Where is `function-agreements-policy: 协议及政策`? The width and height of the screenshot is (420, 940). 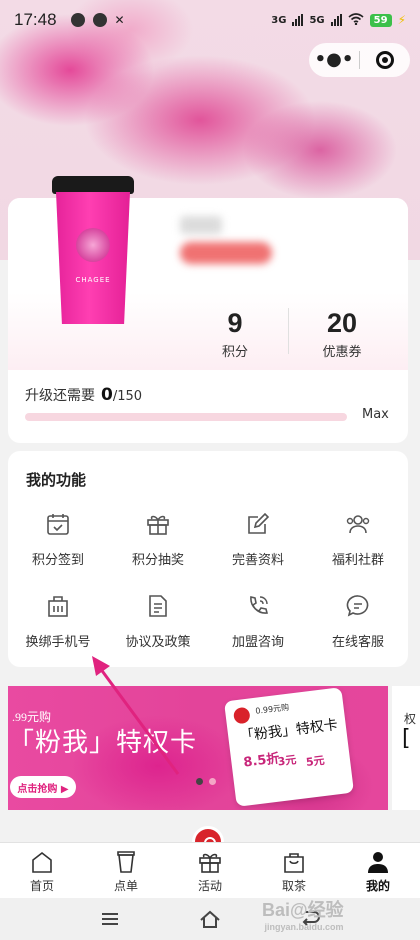
function-agreements-policy: 协议及政策 is located at coordinates (158, 625).